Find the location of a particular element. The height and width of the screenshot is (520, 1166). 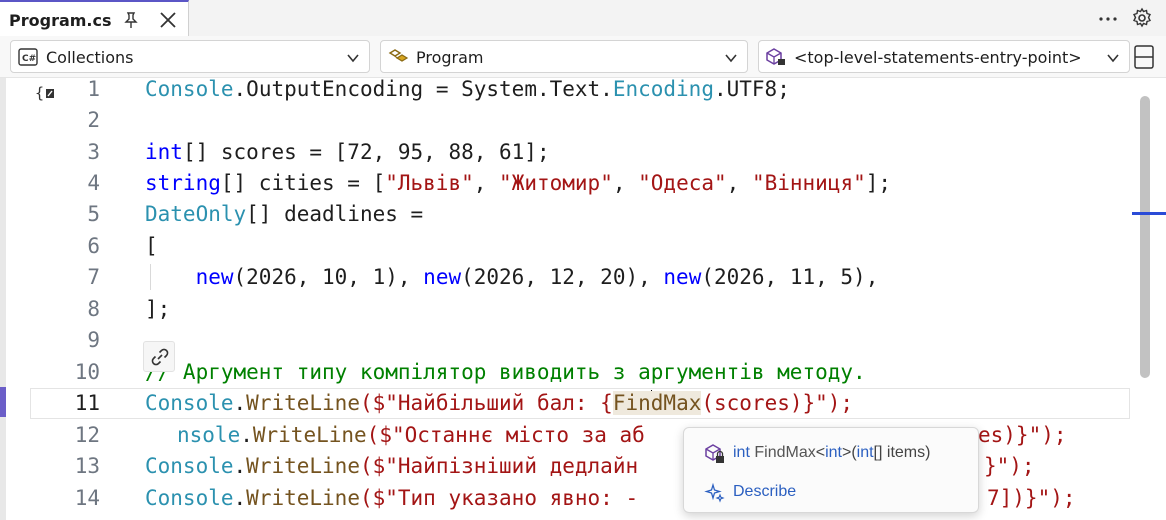

project-label: Collections is located at coordinates (90, 57).